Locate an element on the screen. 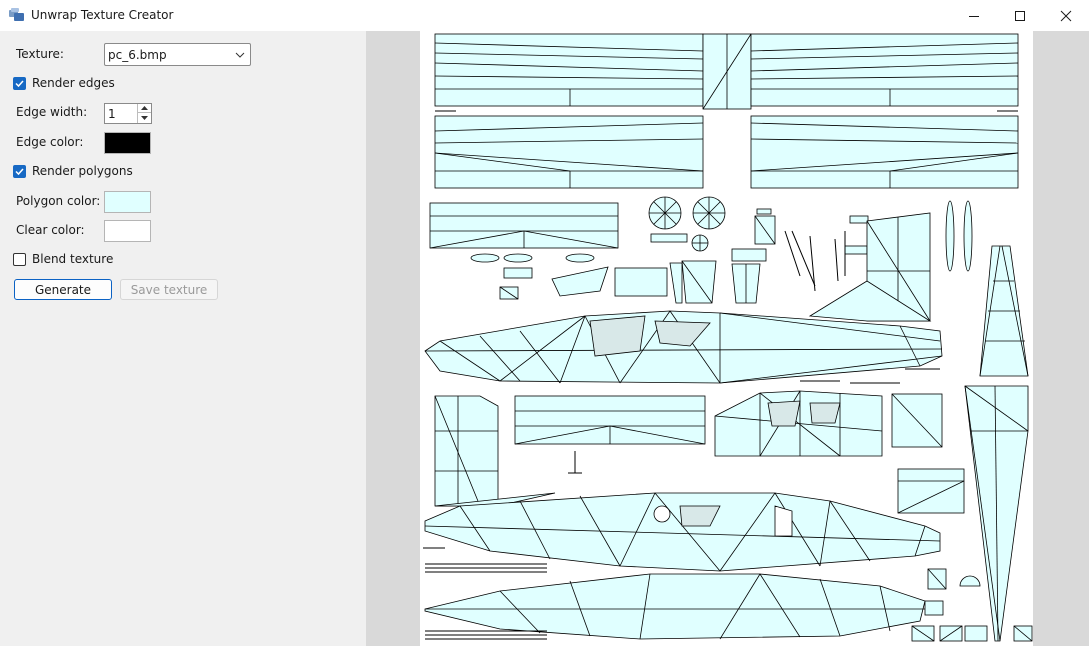  generate-button: Generate is located at coordinates (63, 289).